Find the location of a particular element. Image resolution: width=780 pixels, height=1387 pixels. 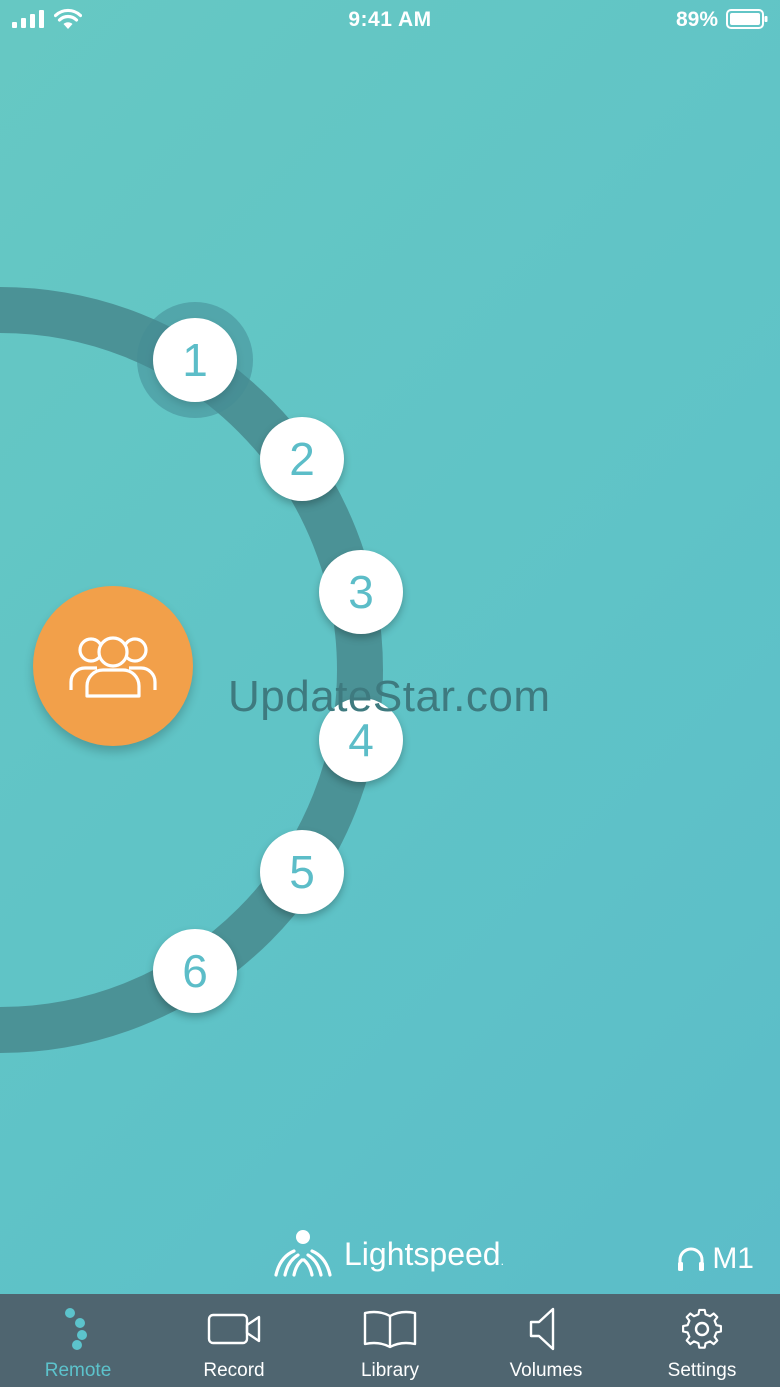

brand-name: Lightspeed is located at coordinates (422, 1253).